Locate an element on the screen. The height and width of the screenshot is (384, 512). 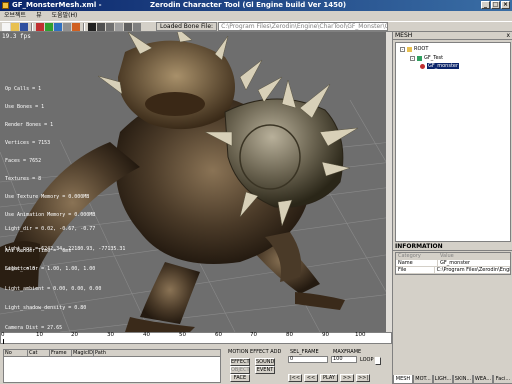
tree-node-label: GF_Test is located at coordinates (434, 58).